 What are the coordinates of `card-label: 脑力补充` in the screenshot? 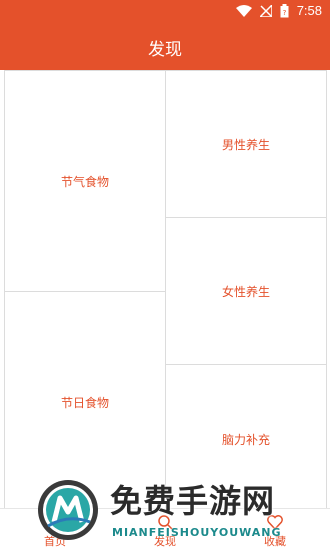 It's located at (245, 439).